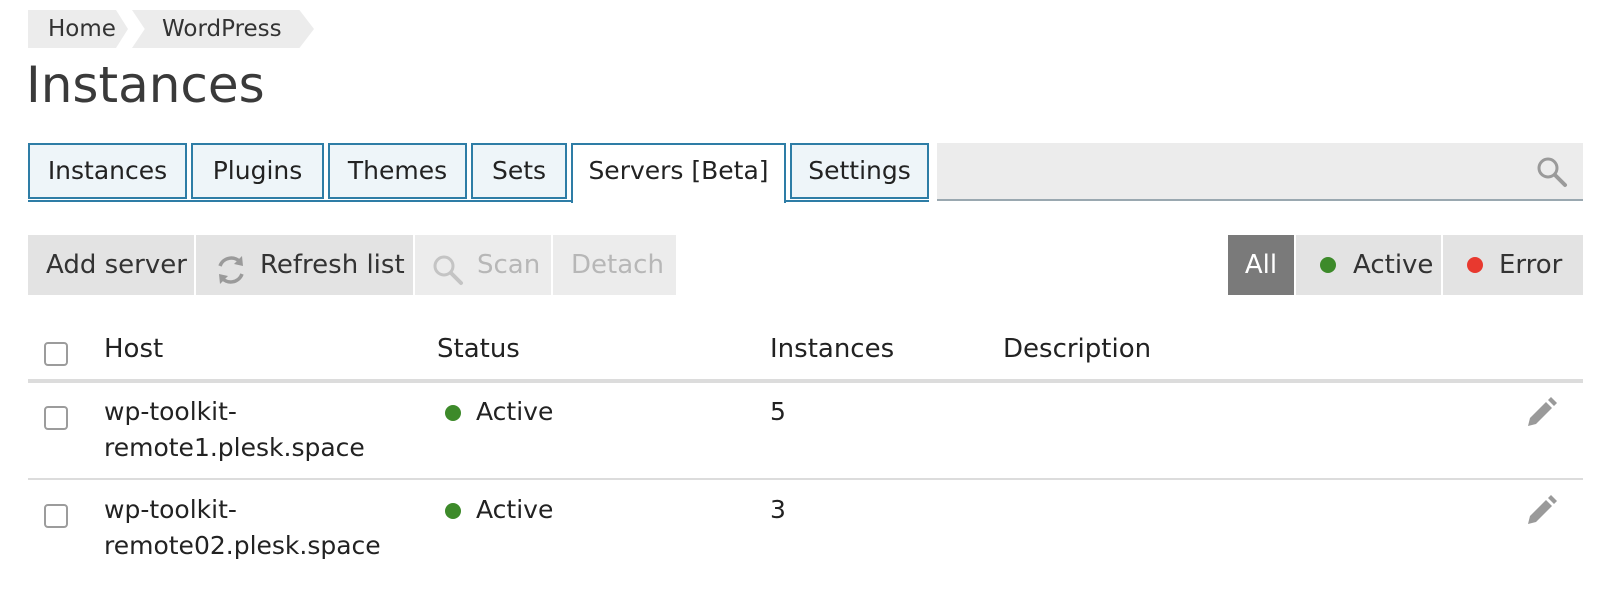  I want to click on tab-sets: Sets, so click(519, 171).